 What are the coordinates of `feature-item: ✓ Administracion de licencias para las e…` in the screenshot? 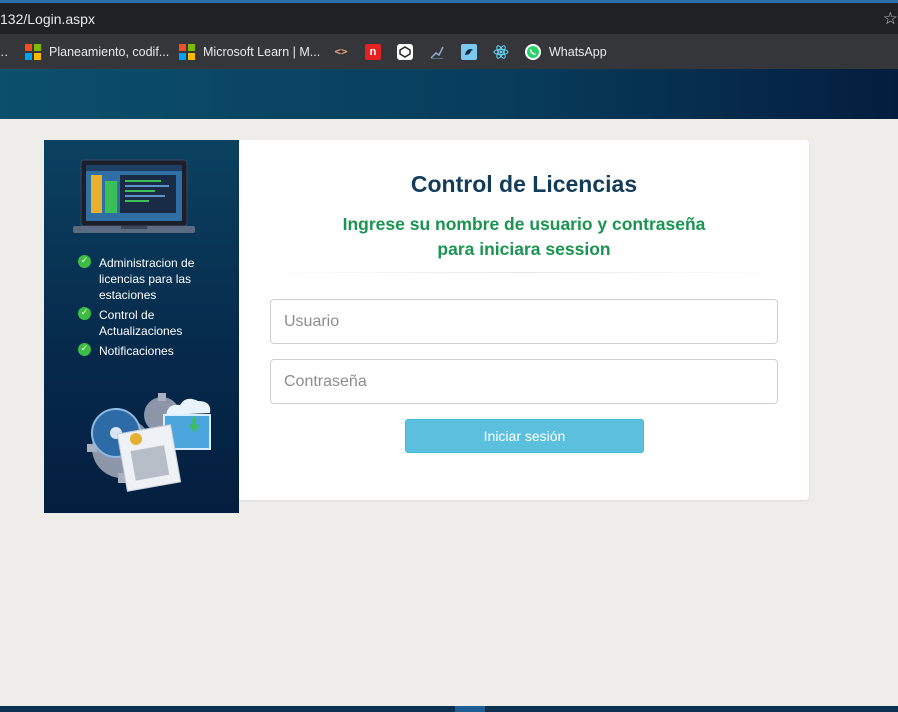 It's located at (158, 279).